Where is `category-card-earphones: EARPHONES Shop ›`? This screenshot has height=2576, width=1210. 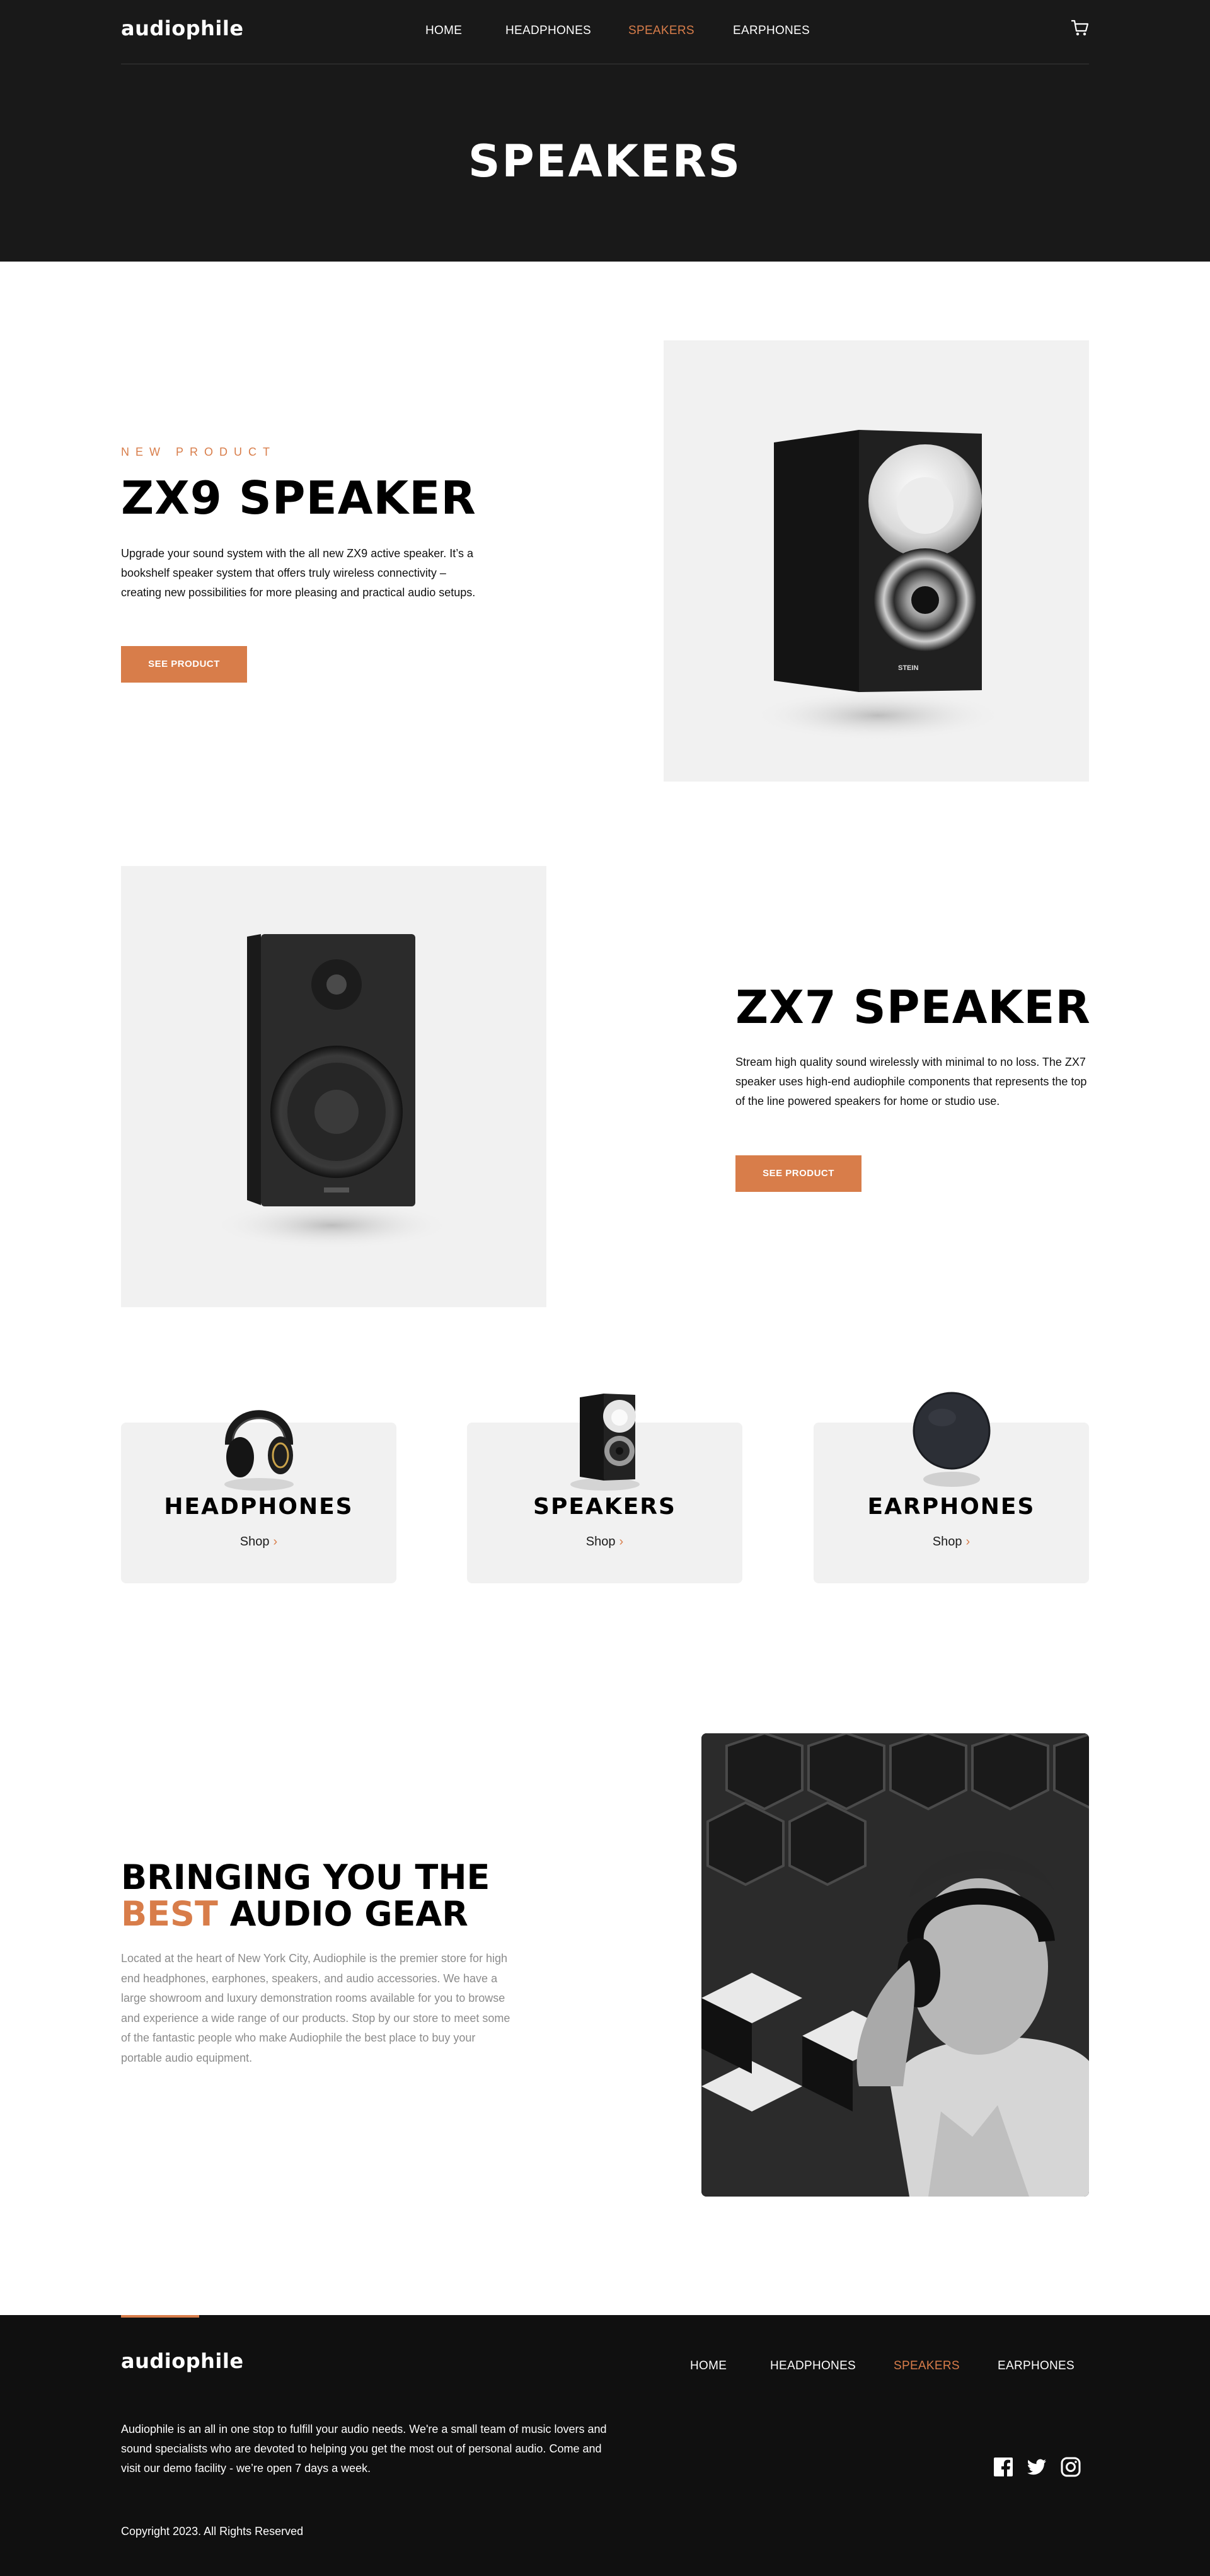
category-card-earphones: EARPHONES Shop › is located at coordinates (951, 1487).